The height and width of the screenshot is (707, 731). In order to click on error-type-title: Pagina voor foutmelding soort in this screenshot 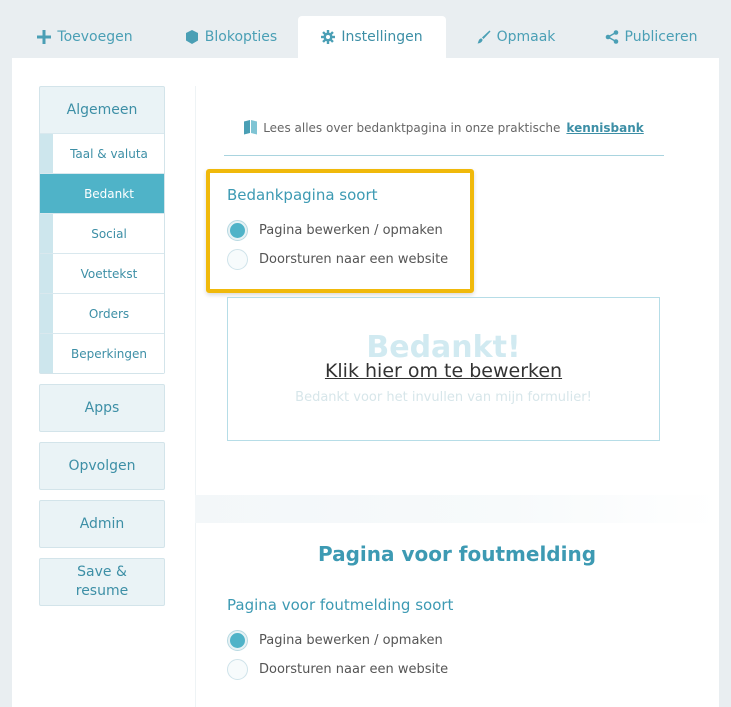, I will do `click(340, 605)`.